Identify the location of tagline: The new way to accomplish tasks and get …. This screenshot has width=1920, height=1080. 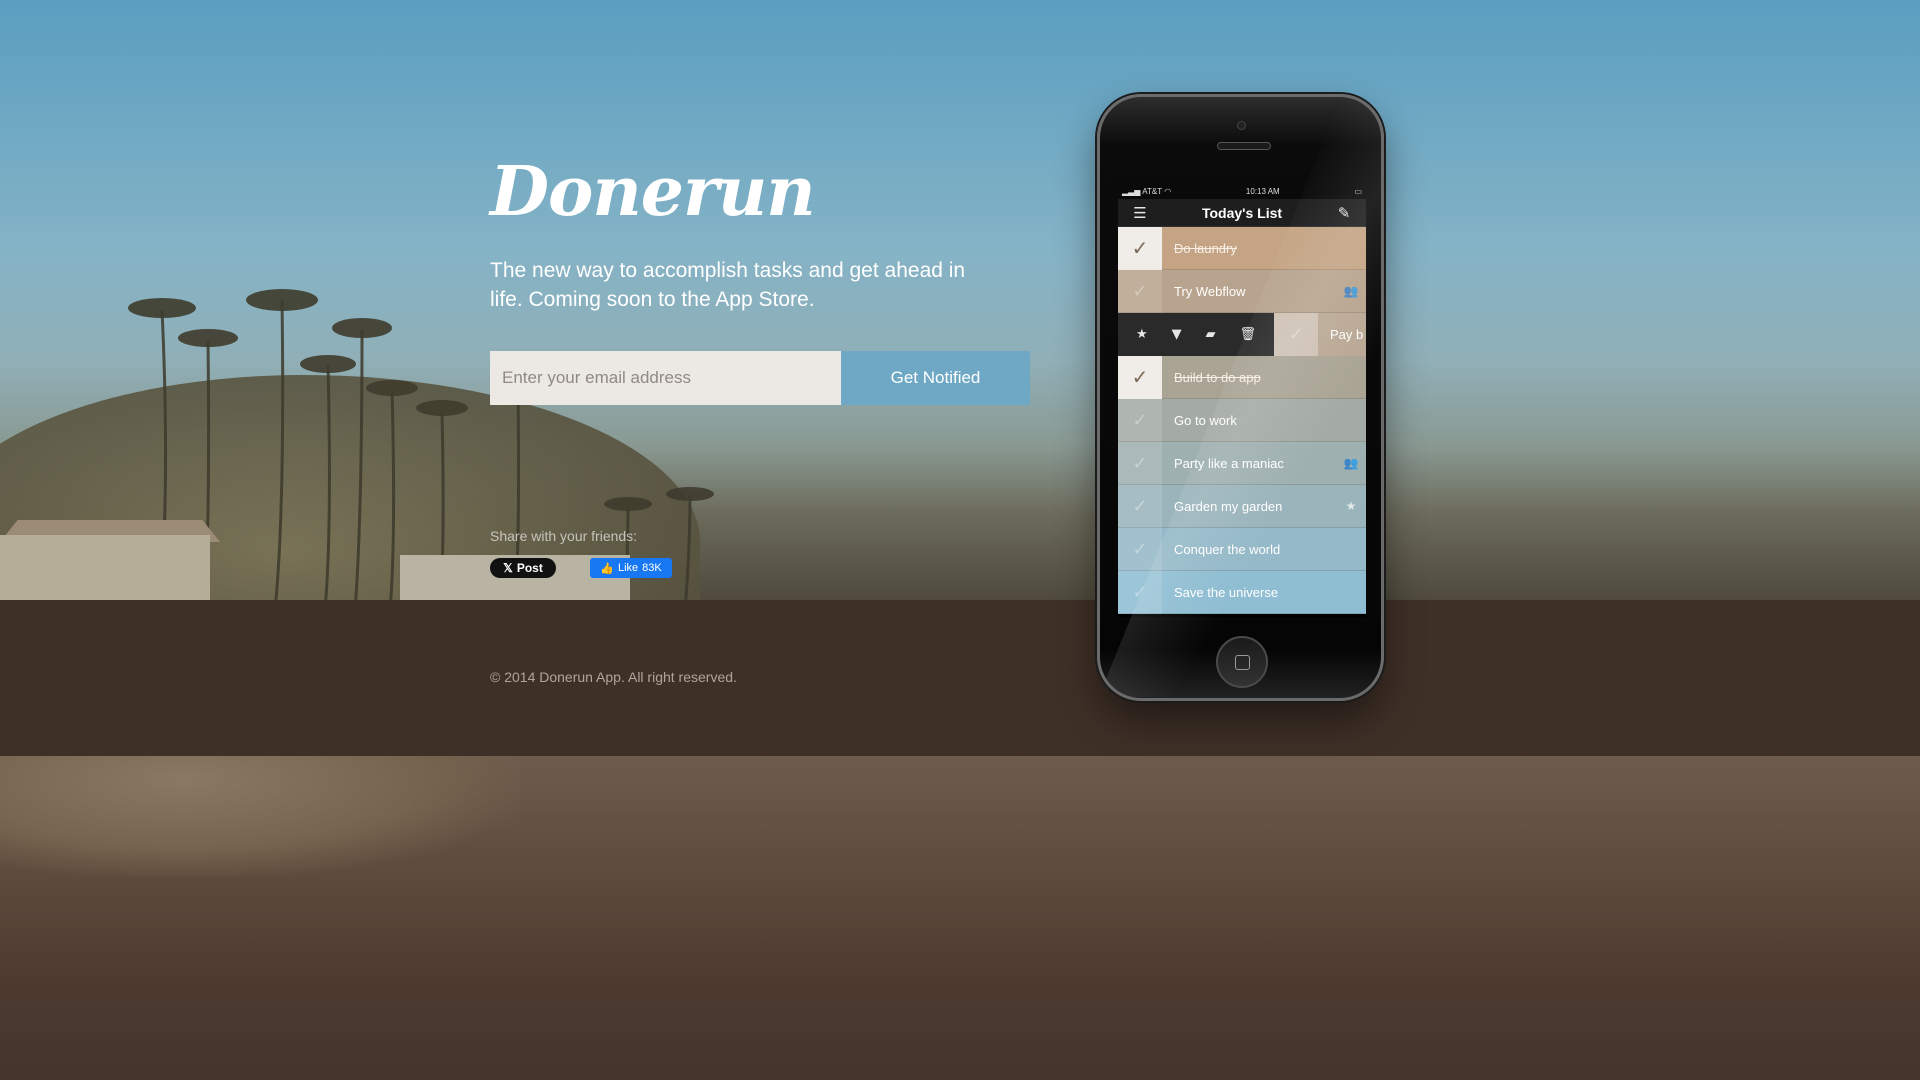
(728, 285).